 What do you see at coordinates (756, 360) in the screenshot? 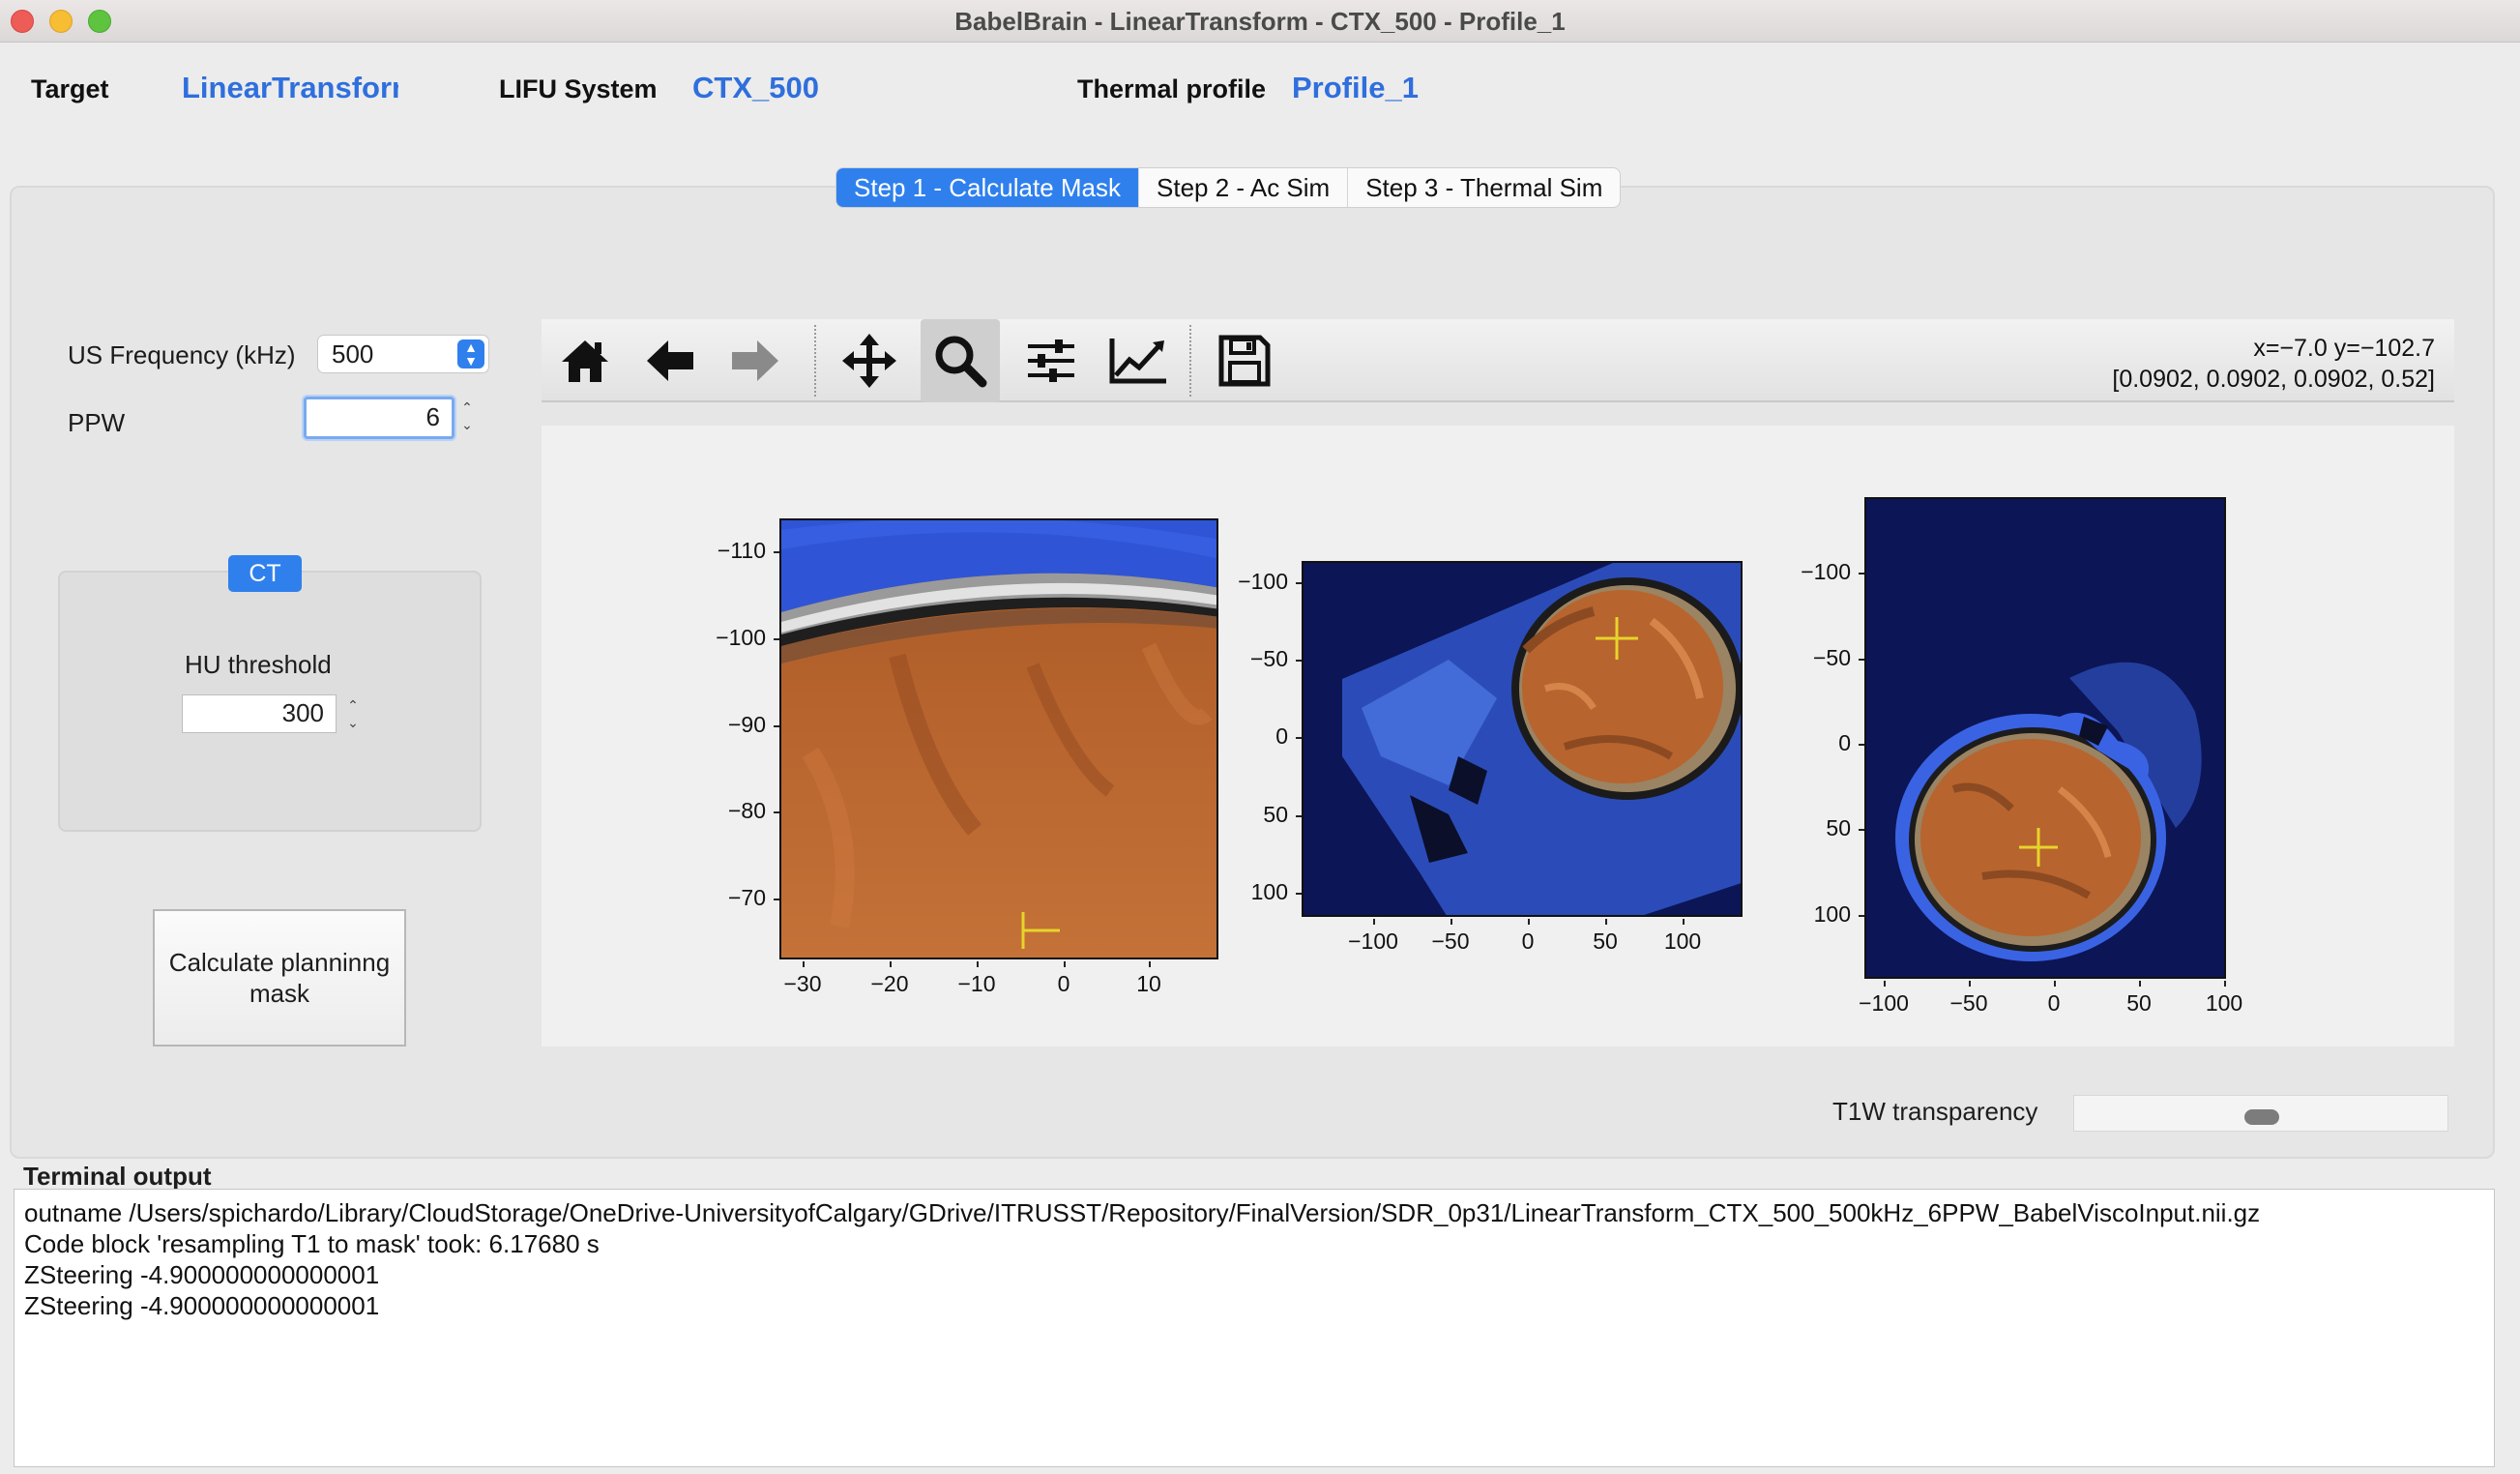
I see `forward-icon` at bounding box center [756, 360].